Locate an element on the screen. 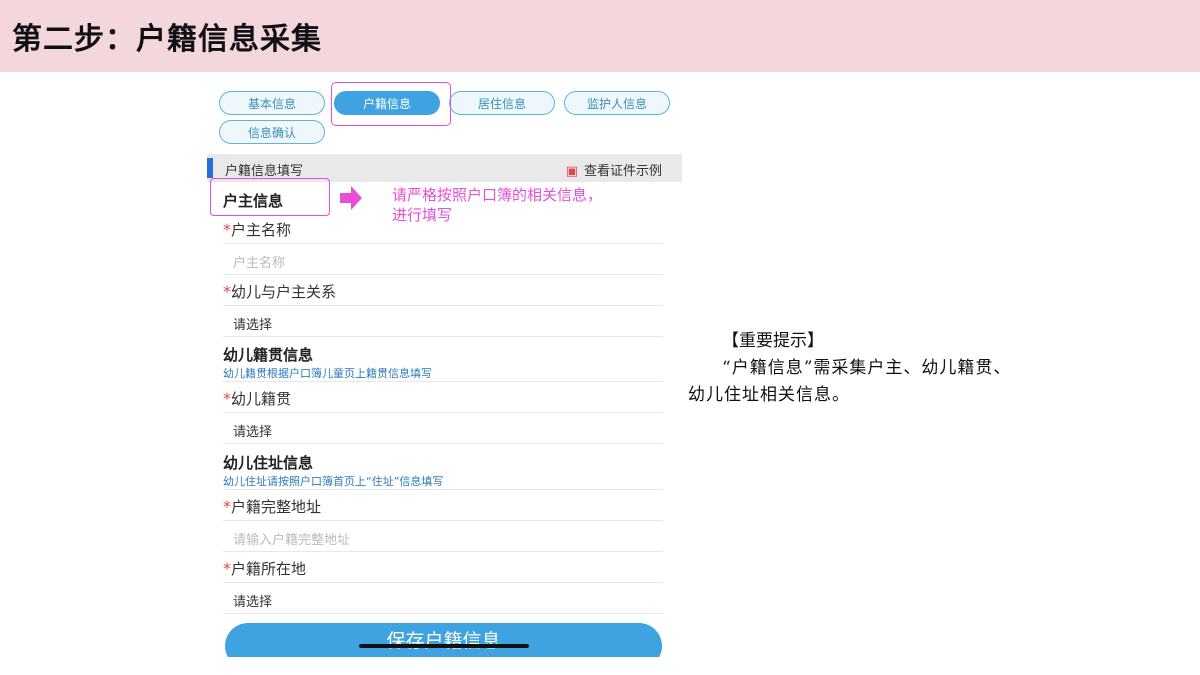 Image resolution: width=1200 pixels, height=675 pixels. address-title: 幼儿住址信息 is located at coordinates (268, 463).